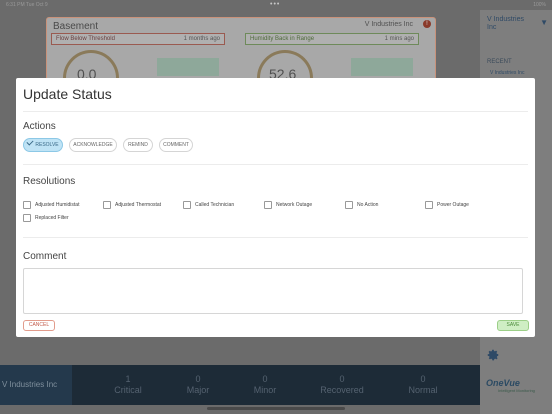  I want to click on resolutions-heading: Resolutions, so click(49, 181).